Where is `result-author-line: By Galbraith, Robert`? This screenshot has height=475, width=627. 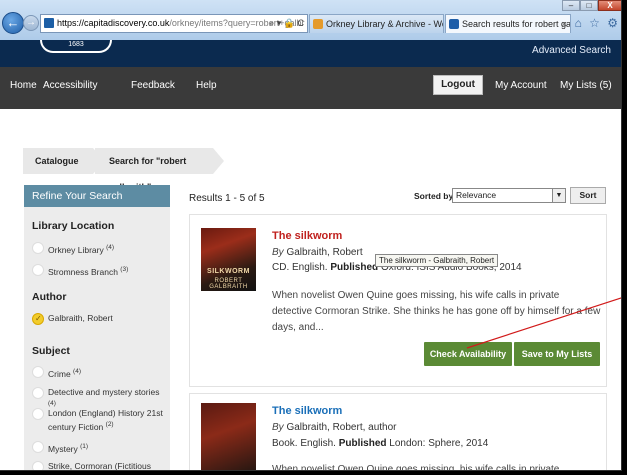
result-author-line: By Galbraith, Robert is located at coordinates (317, 252).